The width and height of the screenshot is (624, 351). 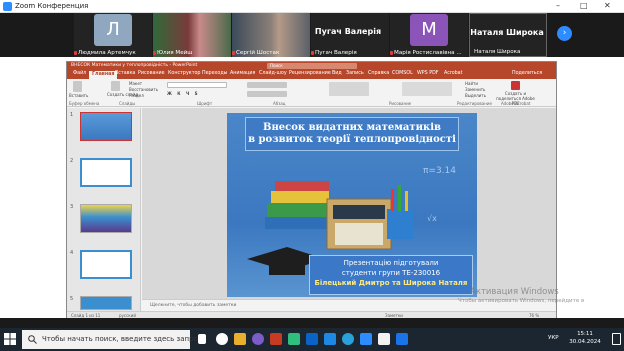 What do you see at coordinates (271, 35) in the screenshot?
I see `participant-tile: Сергій Шостак` at bounding box center [271, 35].